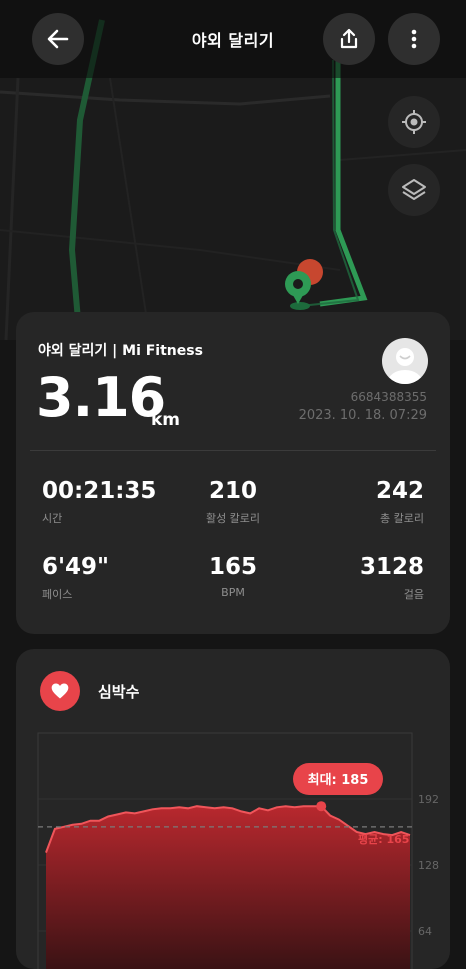  What do you see at coordinates (391, 567) in the screenshot?
I see `stat-value: 3128` at bounding box center [391, 567].